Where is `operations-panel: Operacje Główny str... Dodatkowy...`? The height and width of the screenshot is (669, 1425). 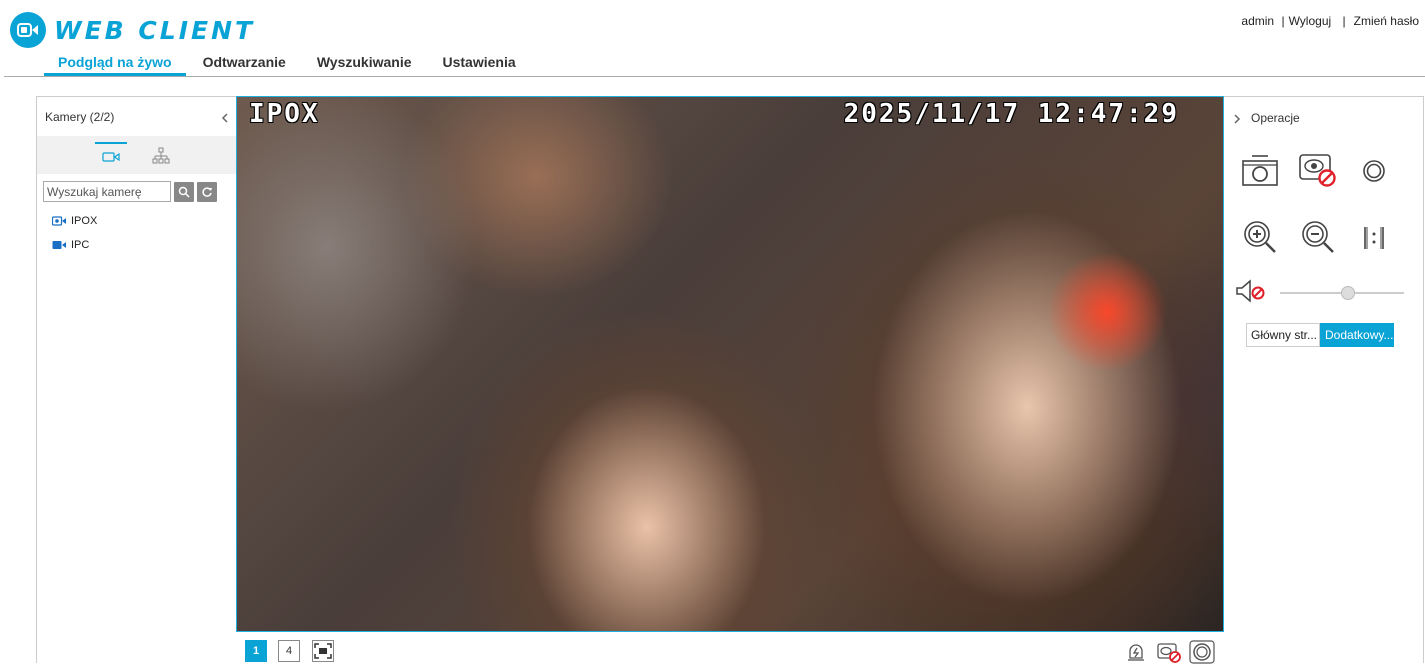
operations-panel: Operacje Główny str... Dodatkowy... is located at coordinates (1324, 379).